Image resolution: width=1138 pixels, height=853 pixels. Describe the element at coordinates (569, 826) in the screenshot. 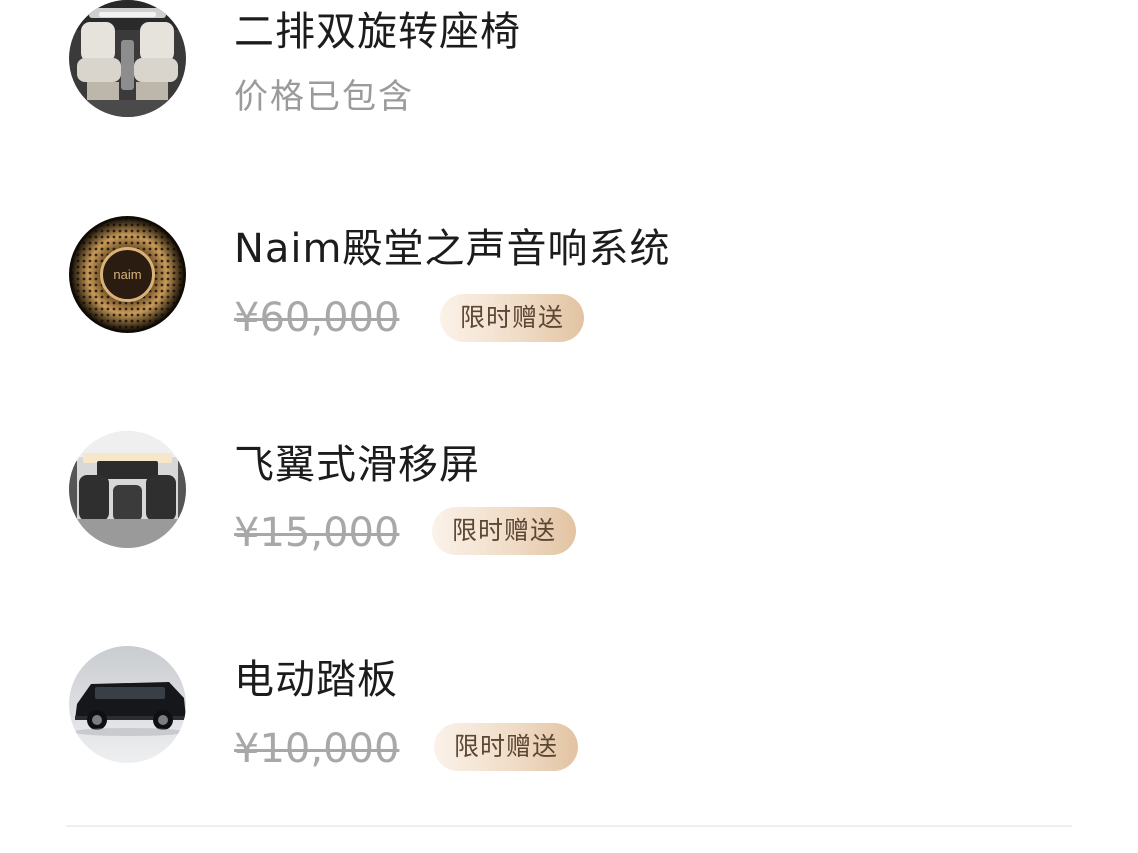

I see `bottom-divider` at that location.